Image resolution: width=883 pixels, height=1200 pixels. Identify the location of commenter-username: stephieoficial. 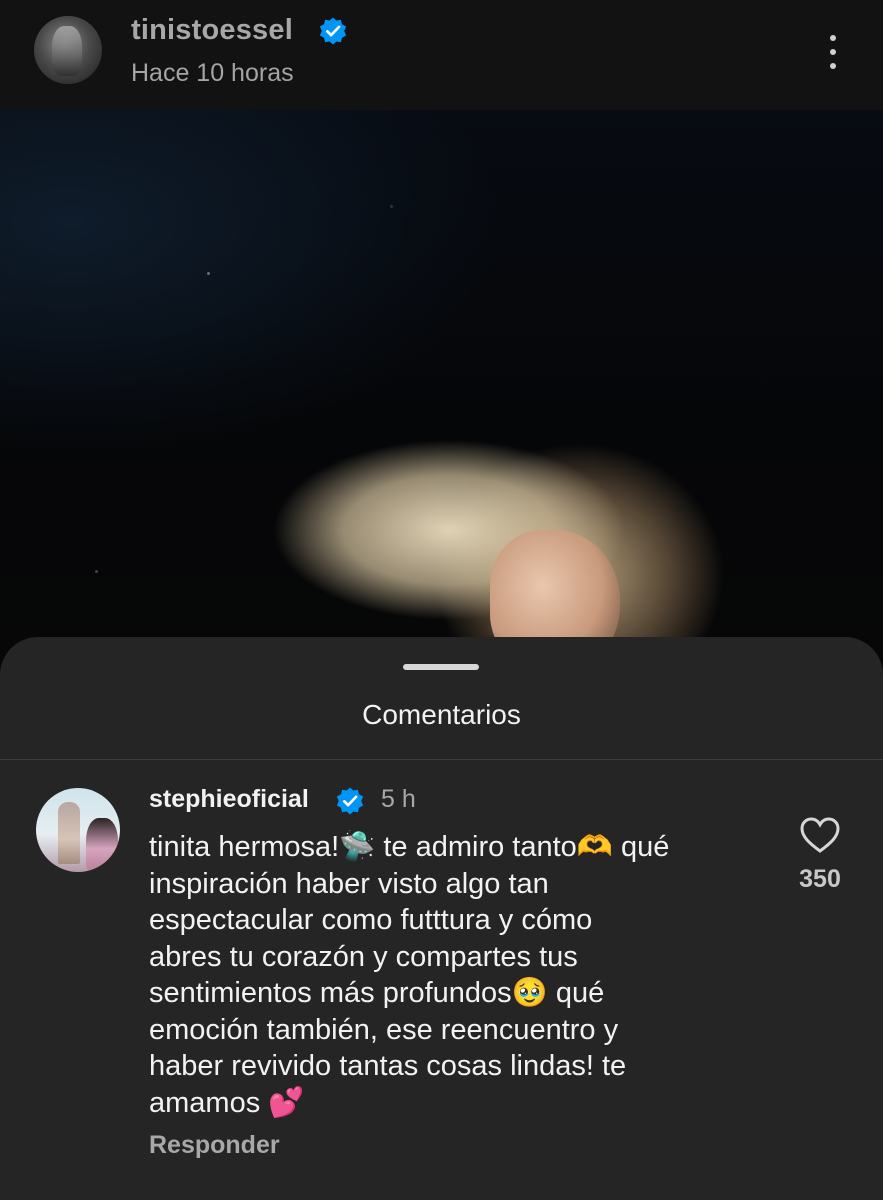
(229, 799).